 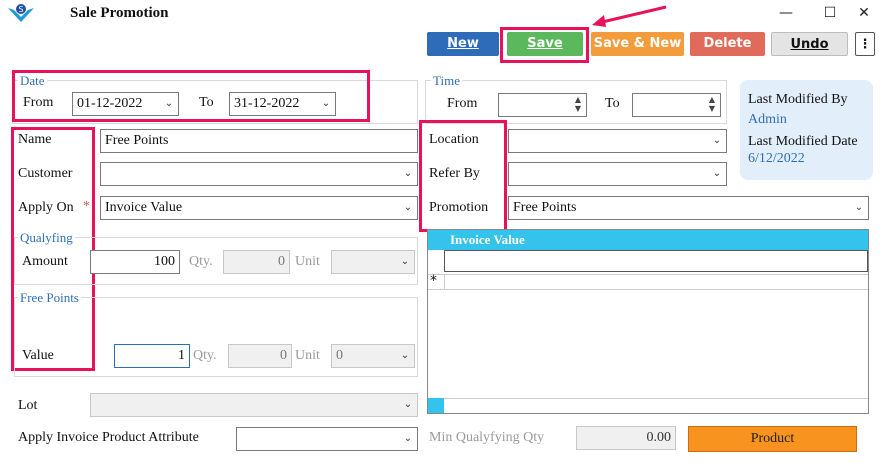 What do you see at coordinates (487, 240) in the screenshot?
I see `grid-header-invoice-value: Invoice Value` at bounding box center [487, 240].